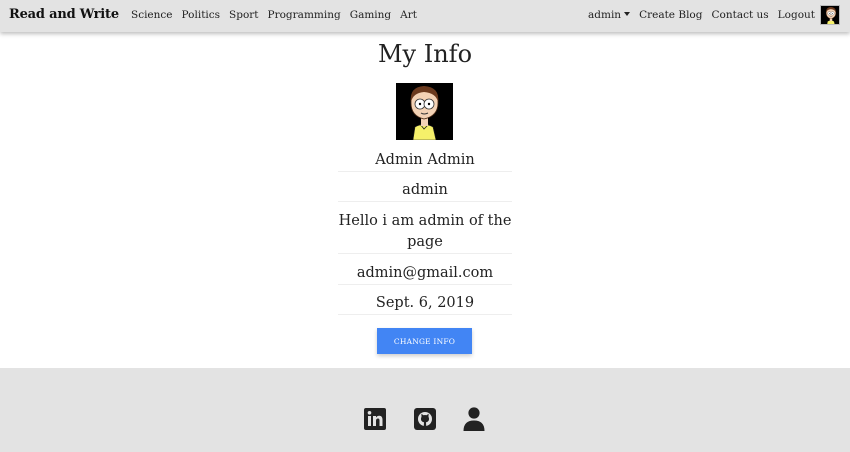 The width and height of the screenshot is (850, 452). Describe the element at coordinates (370, 15) in the screenshot. I see `nav-gaming: Gaming` at that location.